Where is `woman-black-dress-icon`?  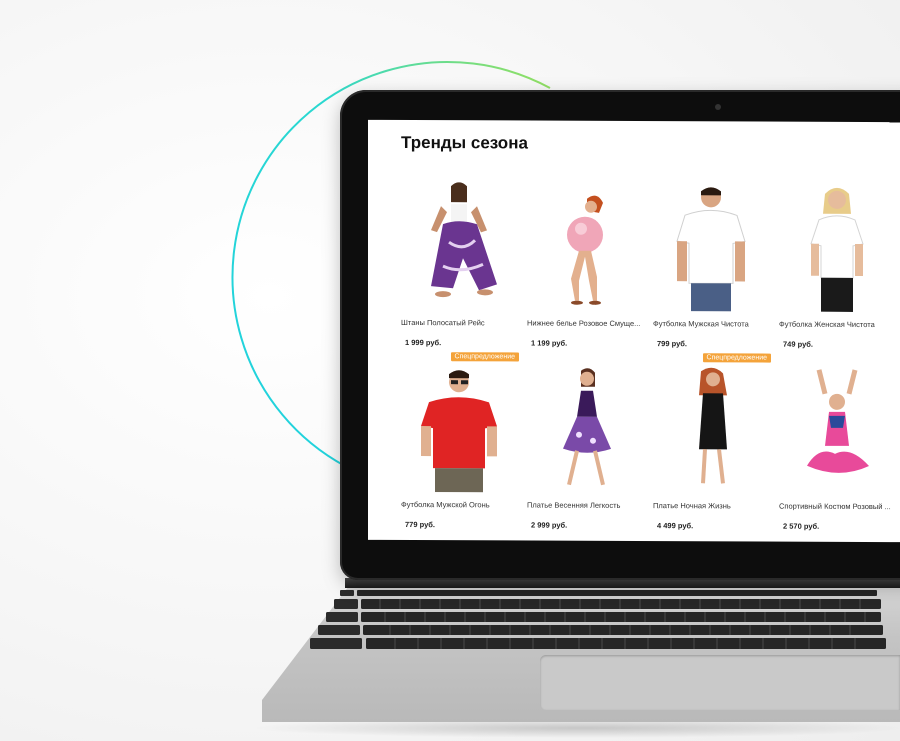 woman-black-dress-icon is located at coordinates (713, 425).